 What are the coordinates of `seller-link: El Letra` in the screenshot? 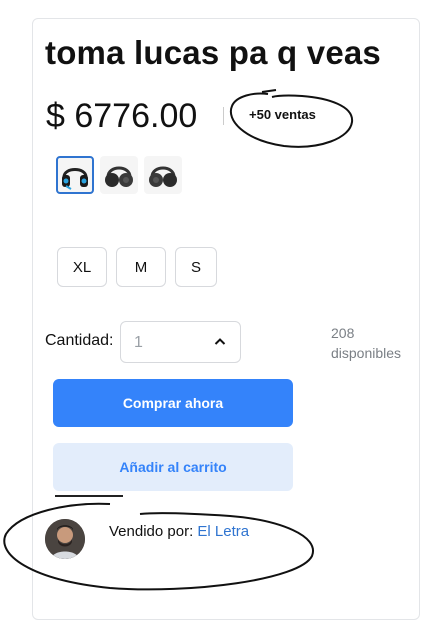 It's located at (223, 531).